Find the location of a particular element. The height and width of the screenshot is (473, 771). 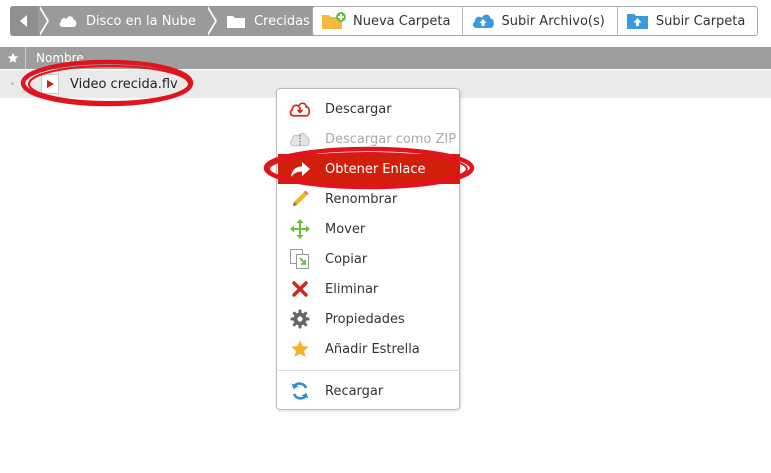

pencil-icon is located at coordinates (300, 199).